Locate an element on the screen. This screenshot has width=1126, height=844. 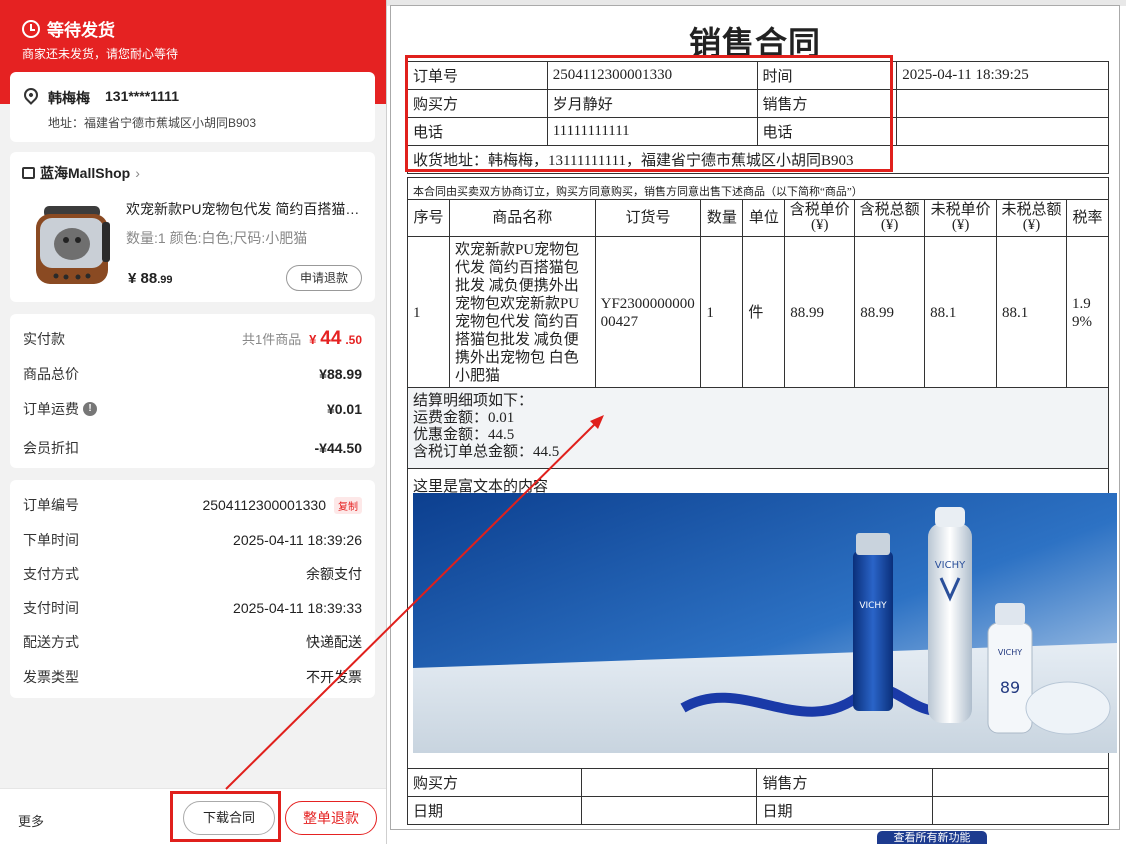
more-button: 更多 is located at coordinates (31, 820).